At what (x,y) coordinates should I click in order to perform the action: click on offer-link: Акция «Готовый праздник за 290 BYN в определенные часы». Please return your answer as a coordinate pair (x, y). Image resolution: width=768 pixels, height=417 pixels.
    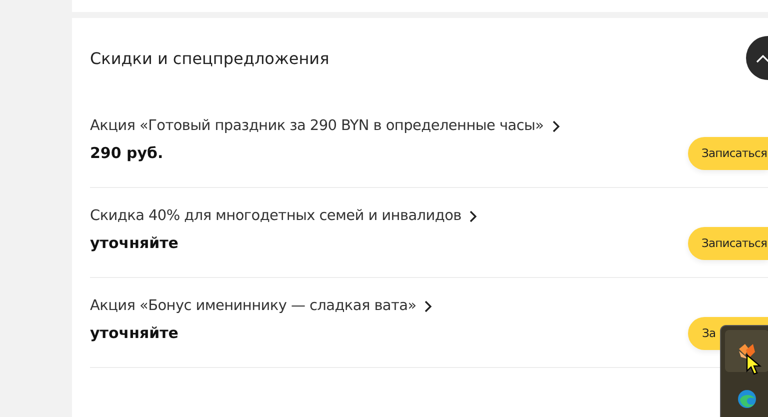
    Looking at the image, I should click on (317, 126).